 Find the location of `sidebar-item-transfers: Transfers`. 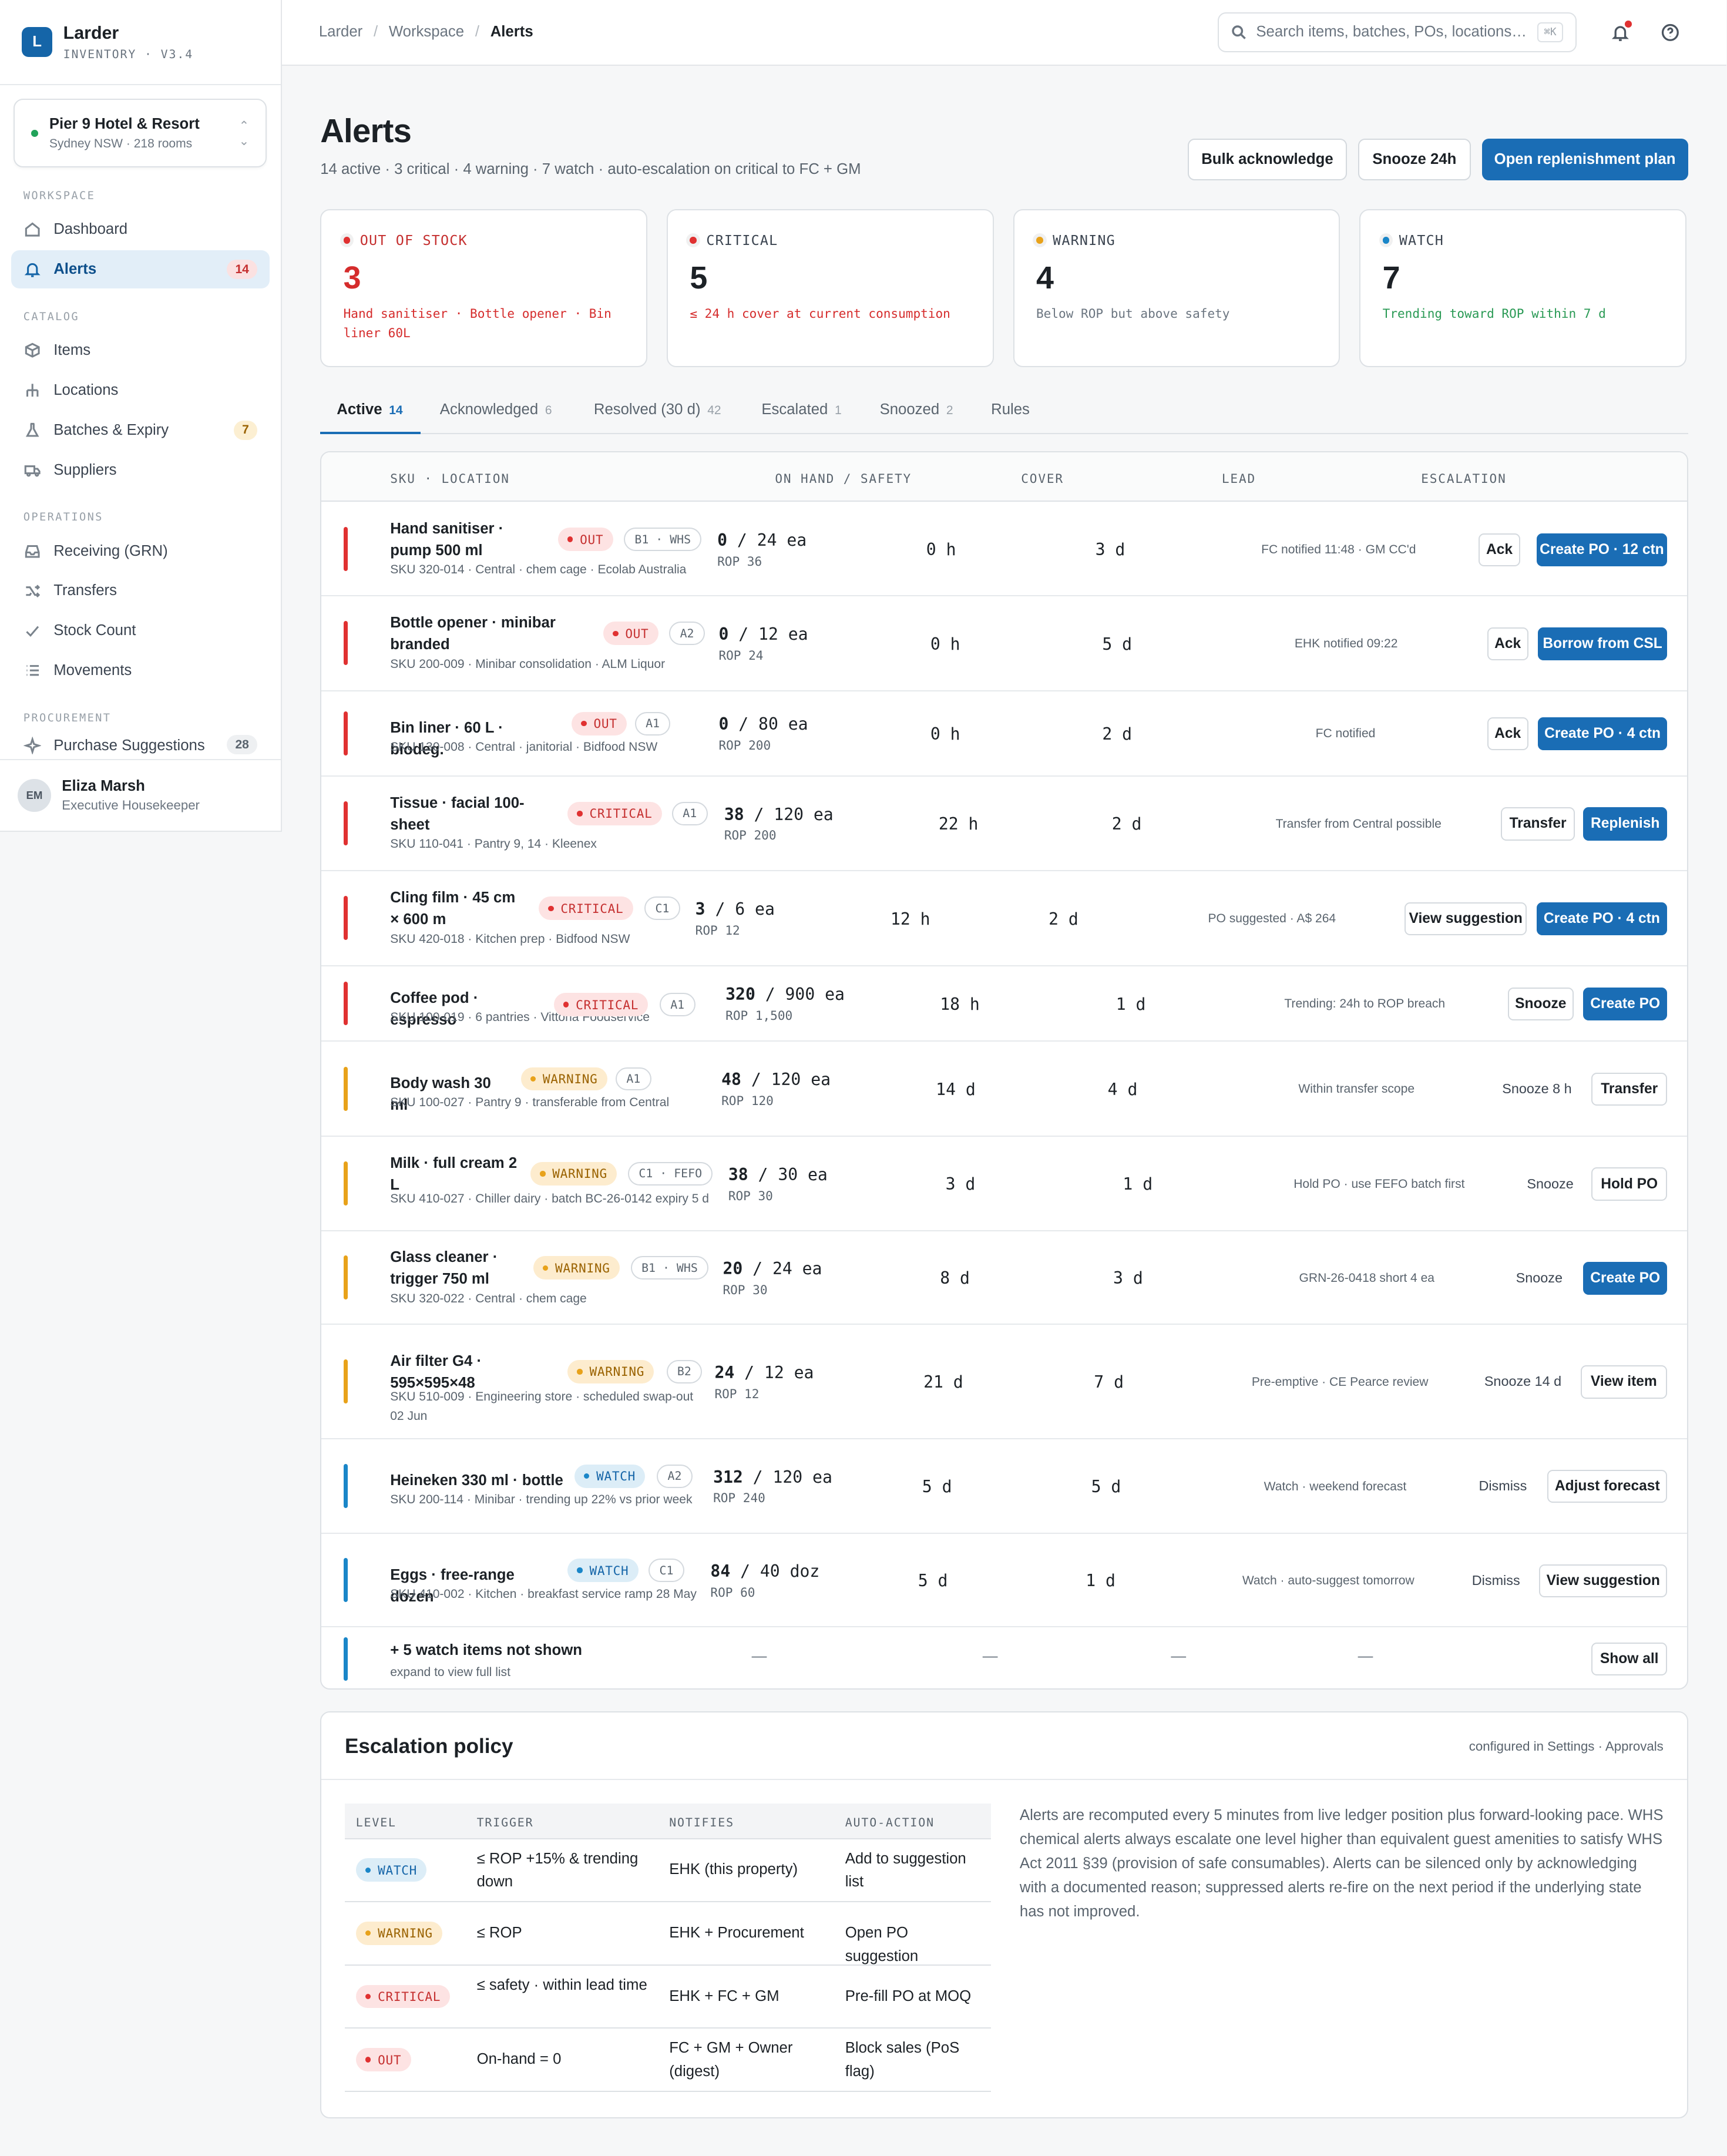

sidebar-item-transfers: Transfers is located at coordinates (140, 591).